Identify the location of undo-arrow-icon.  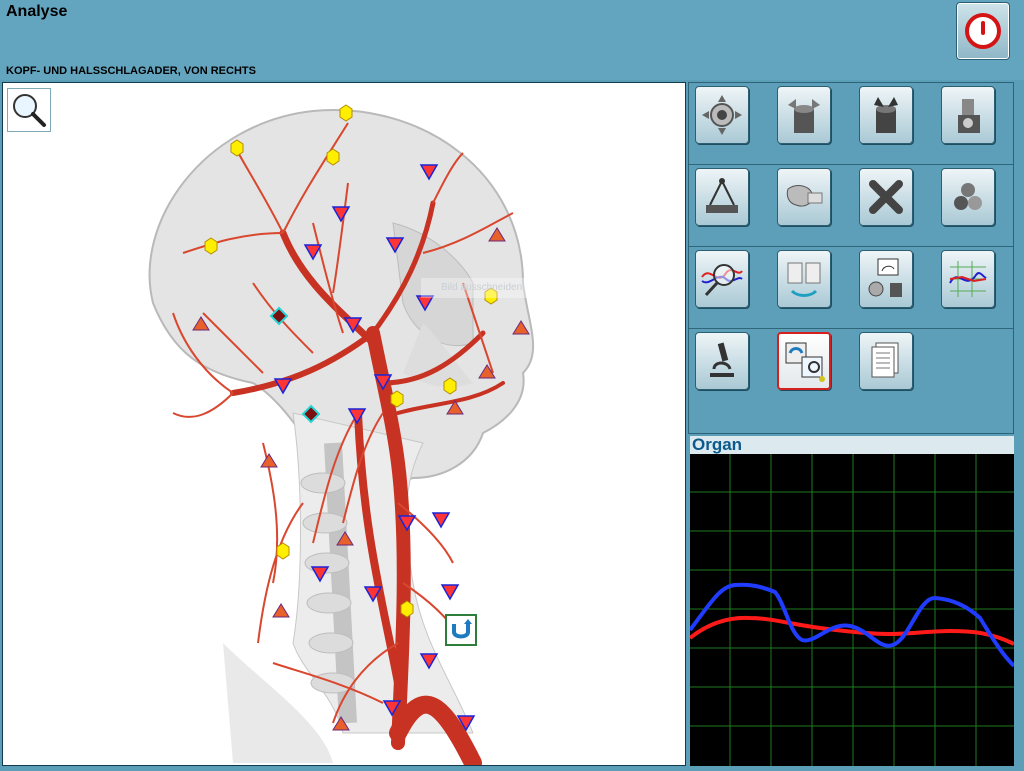
(462, 629).